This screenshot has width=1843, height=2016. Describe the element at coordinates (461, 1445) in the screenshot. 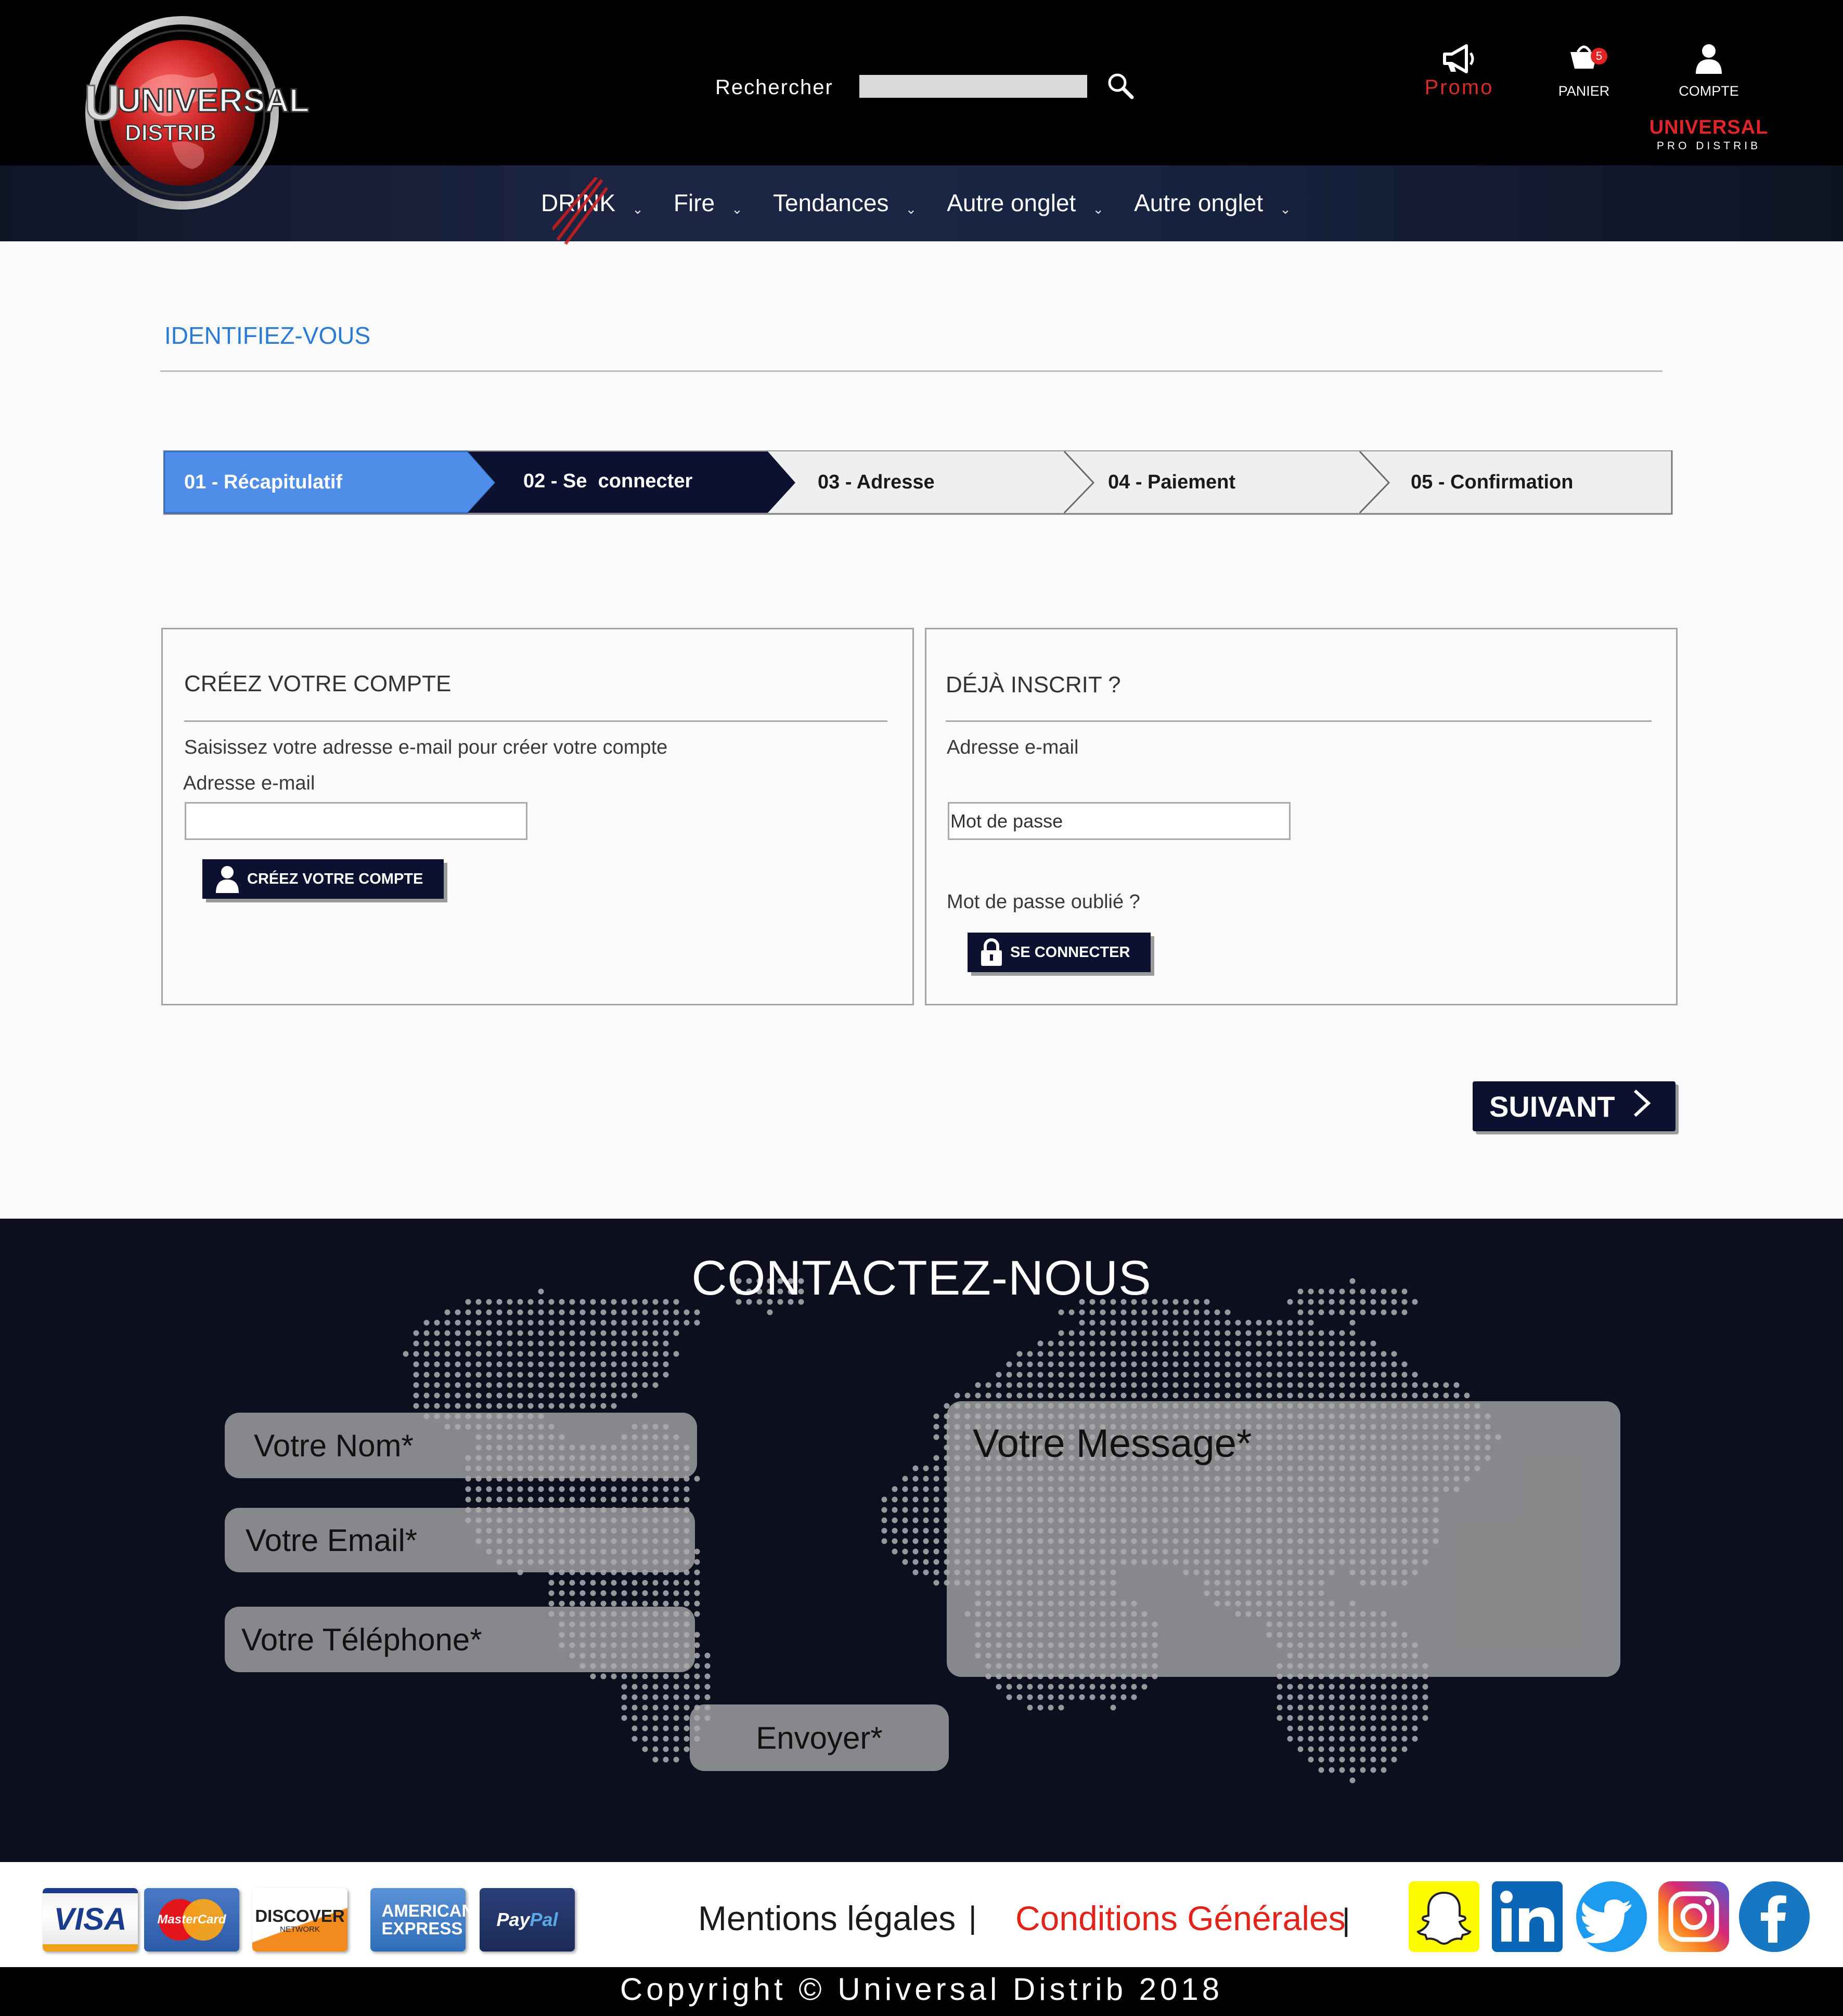

I see `name-field: Votre Nom*` at that location.